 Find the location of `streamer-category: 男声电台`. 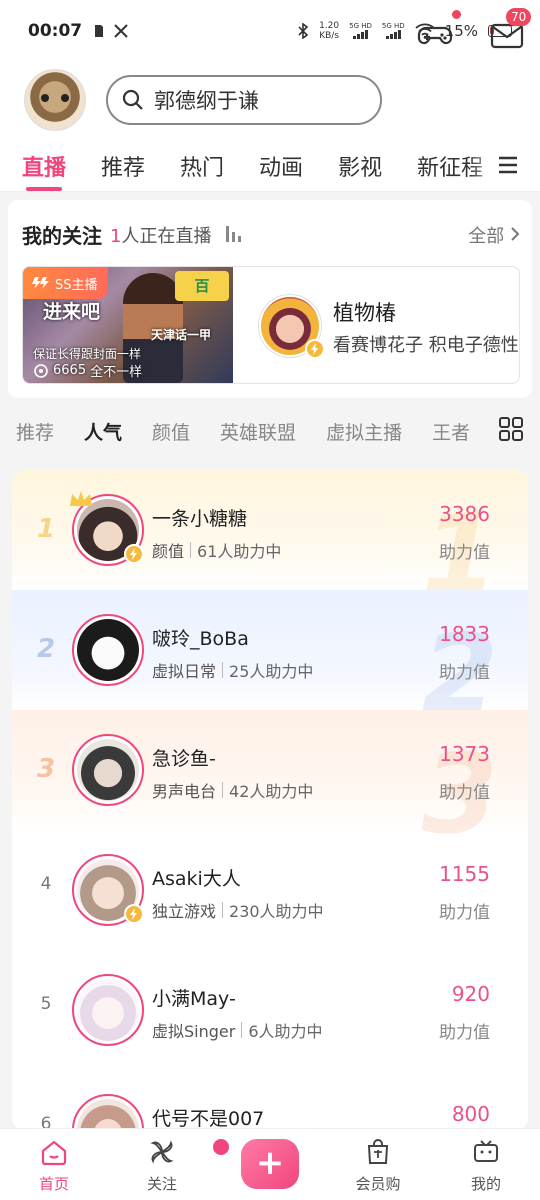

streamer-category: 男声电台 is located at coordinates (184, 791).